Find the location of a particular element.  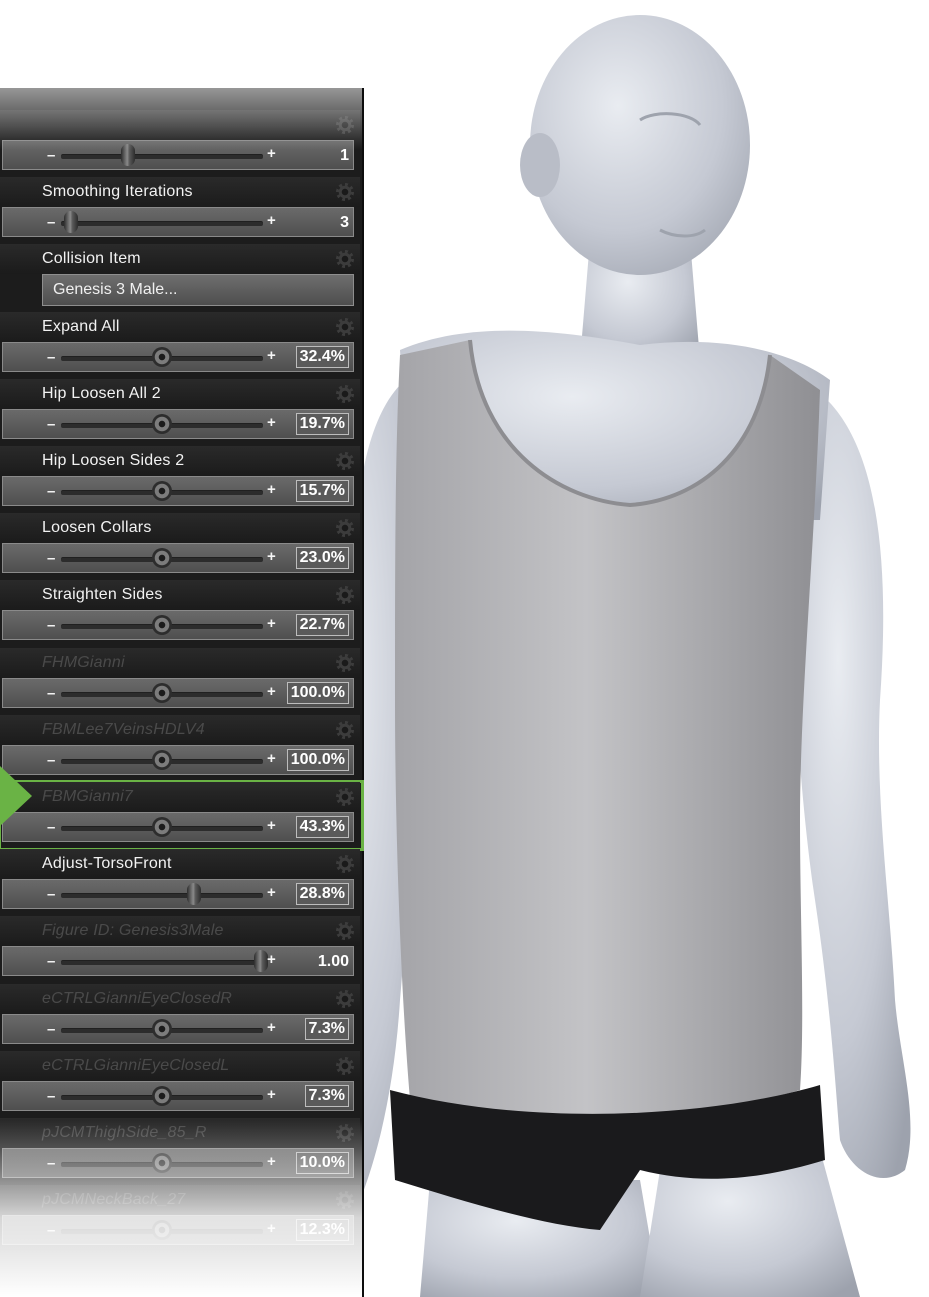

parameter-row: Loosen Collars – +23.0% is located at coordinates (181, 546).